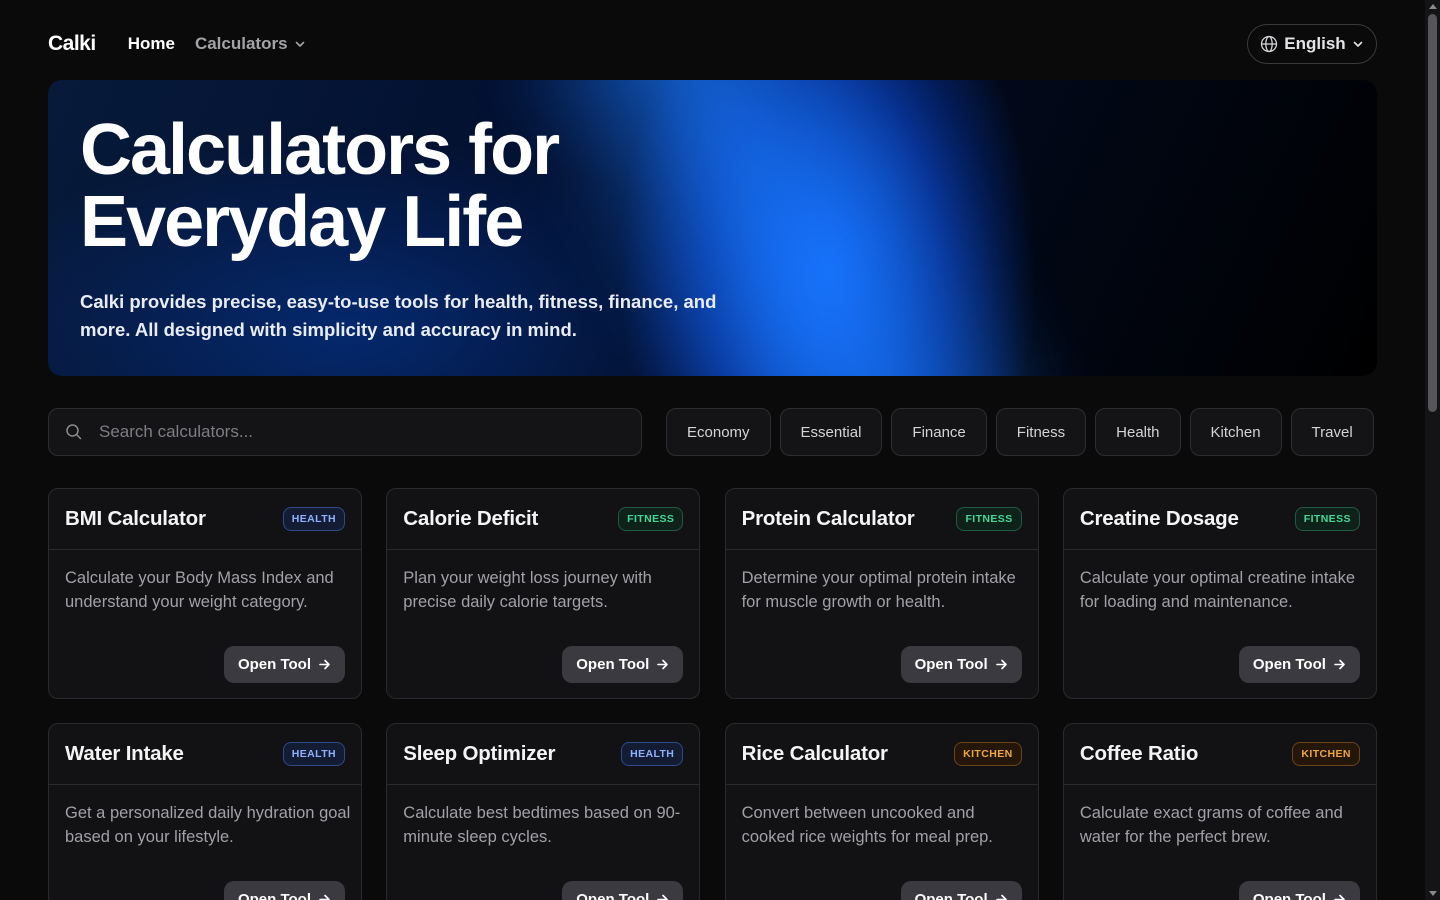 The height and width of the screenshot is (900, 1440). What do you see at coordinates (939, 432) in the screenshot?
I see `filter-finance: Finance` at bounding box center [939, 432].